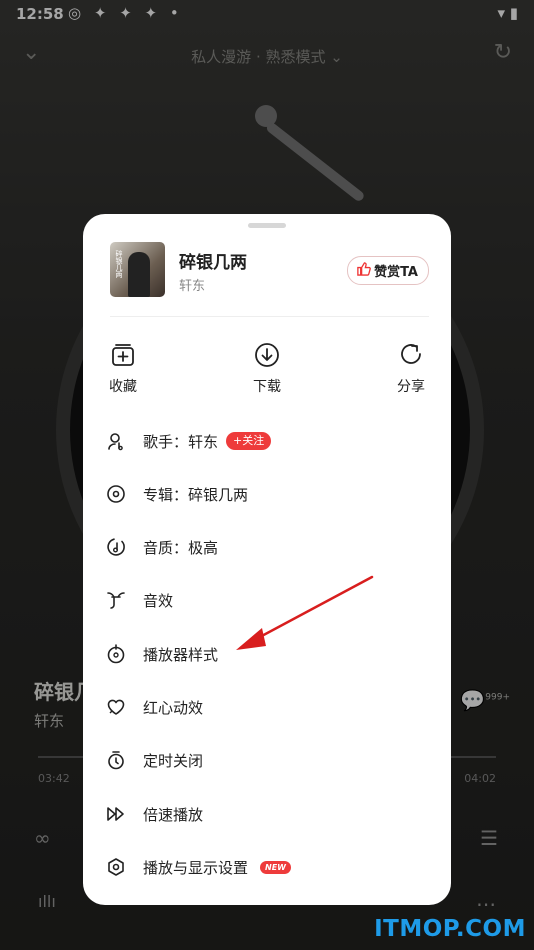  Describe the element at coordinates (119, 264) in the screenshot. I see `cover-title-text: 碎银几两` at that location.